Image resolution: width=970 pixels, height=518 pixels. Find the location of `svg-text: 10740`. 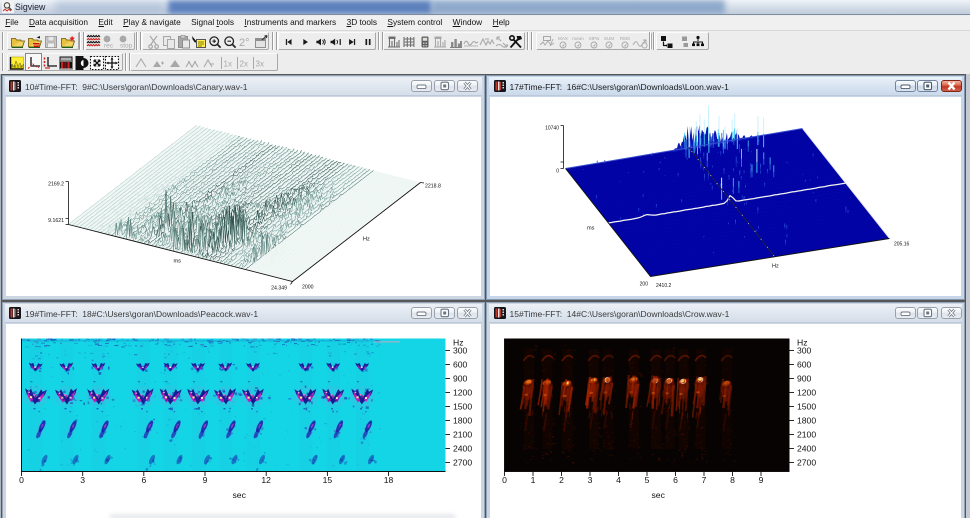

svg-text: 10740 is located at coordinates (552, 128).